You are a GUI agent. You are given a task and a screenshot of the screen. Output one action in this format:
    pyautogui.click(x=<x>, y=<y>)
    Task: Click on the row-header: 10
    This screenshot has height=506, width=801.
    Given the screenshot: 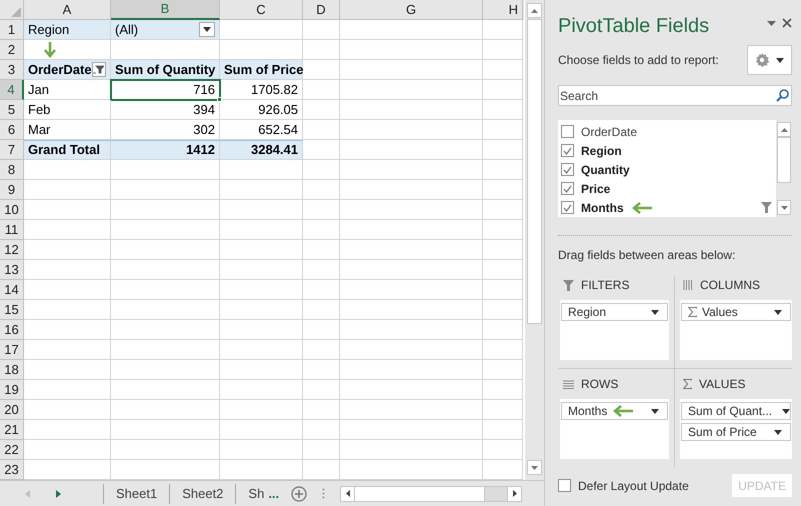 What is the action you would take?
    pyautogui.click(x=12, y=210)
    